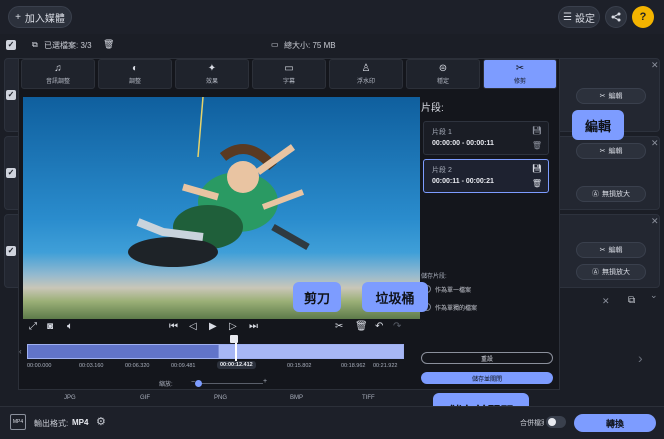 This screenshot has height=439, width=664. I want to click on convert-button: 轉換, so click(615, 423).